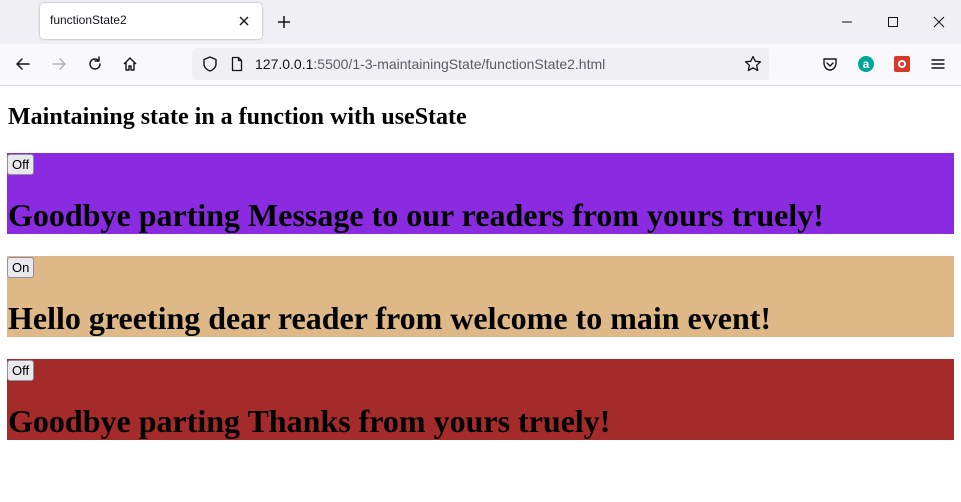 This screenshot has width=961, height=502. What do you see at coordinates (59, 64) in the screenshot?
I see `forward-arrow-icon` at bounding box center [59, 64].